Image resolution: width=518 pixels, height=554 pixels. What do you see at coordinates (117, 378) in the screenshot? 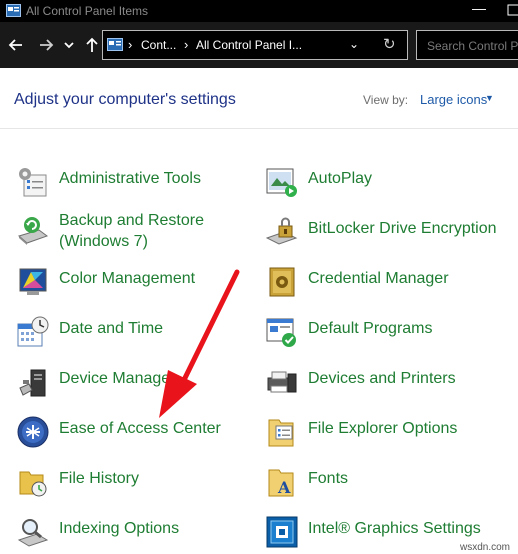
I see `item-label: Device Manager` at bounding box center [117, 378].